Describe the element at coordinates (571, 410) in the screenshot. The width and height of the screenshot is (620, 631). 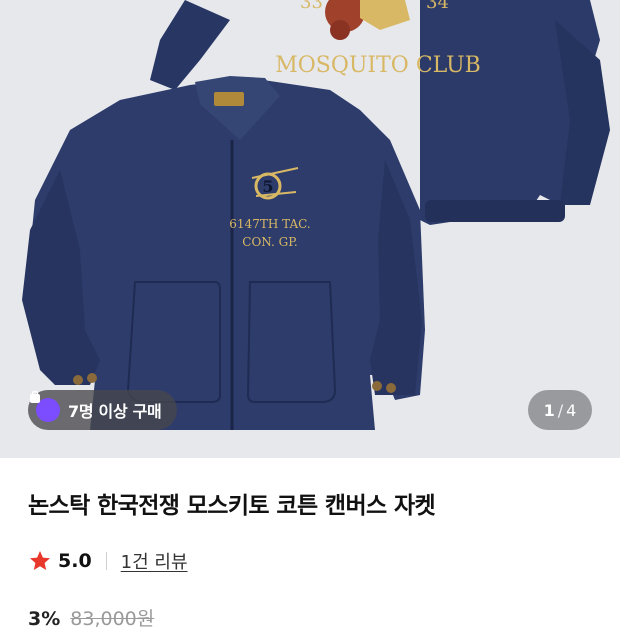
I see `image-counter-total: 4` at that location.